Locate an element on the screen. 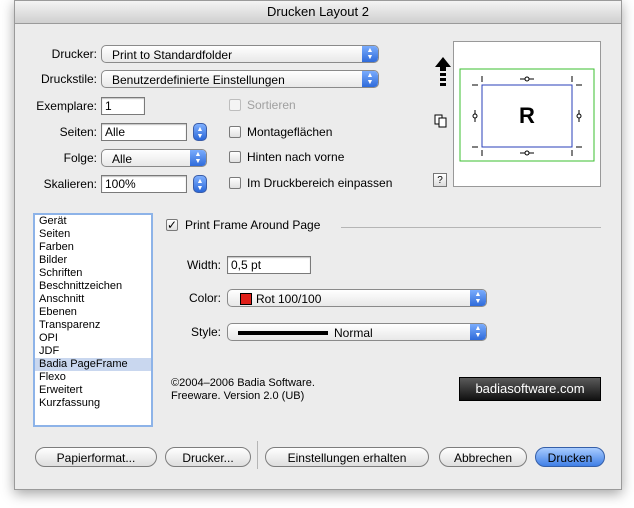 The image size is (634, 508). copies-field is located at coordinates (123, 106).